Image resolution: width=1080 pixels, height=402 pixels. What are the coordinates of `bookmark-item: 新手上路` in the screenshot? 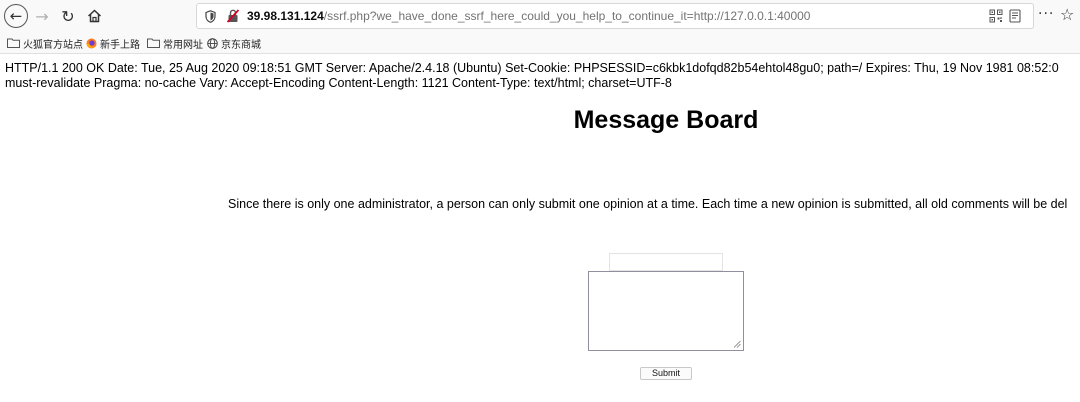 It's located at (113, 43).